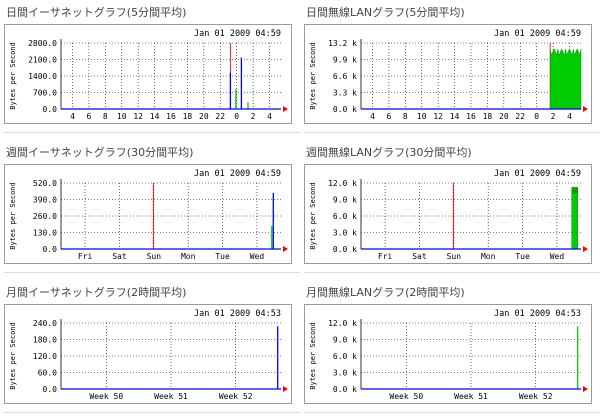 The height and width of the screenshot is (420, 600). I want to click on x-tick-label: Week 52, so click(536, 396).